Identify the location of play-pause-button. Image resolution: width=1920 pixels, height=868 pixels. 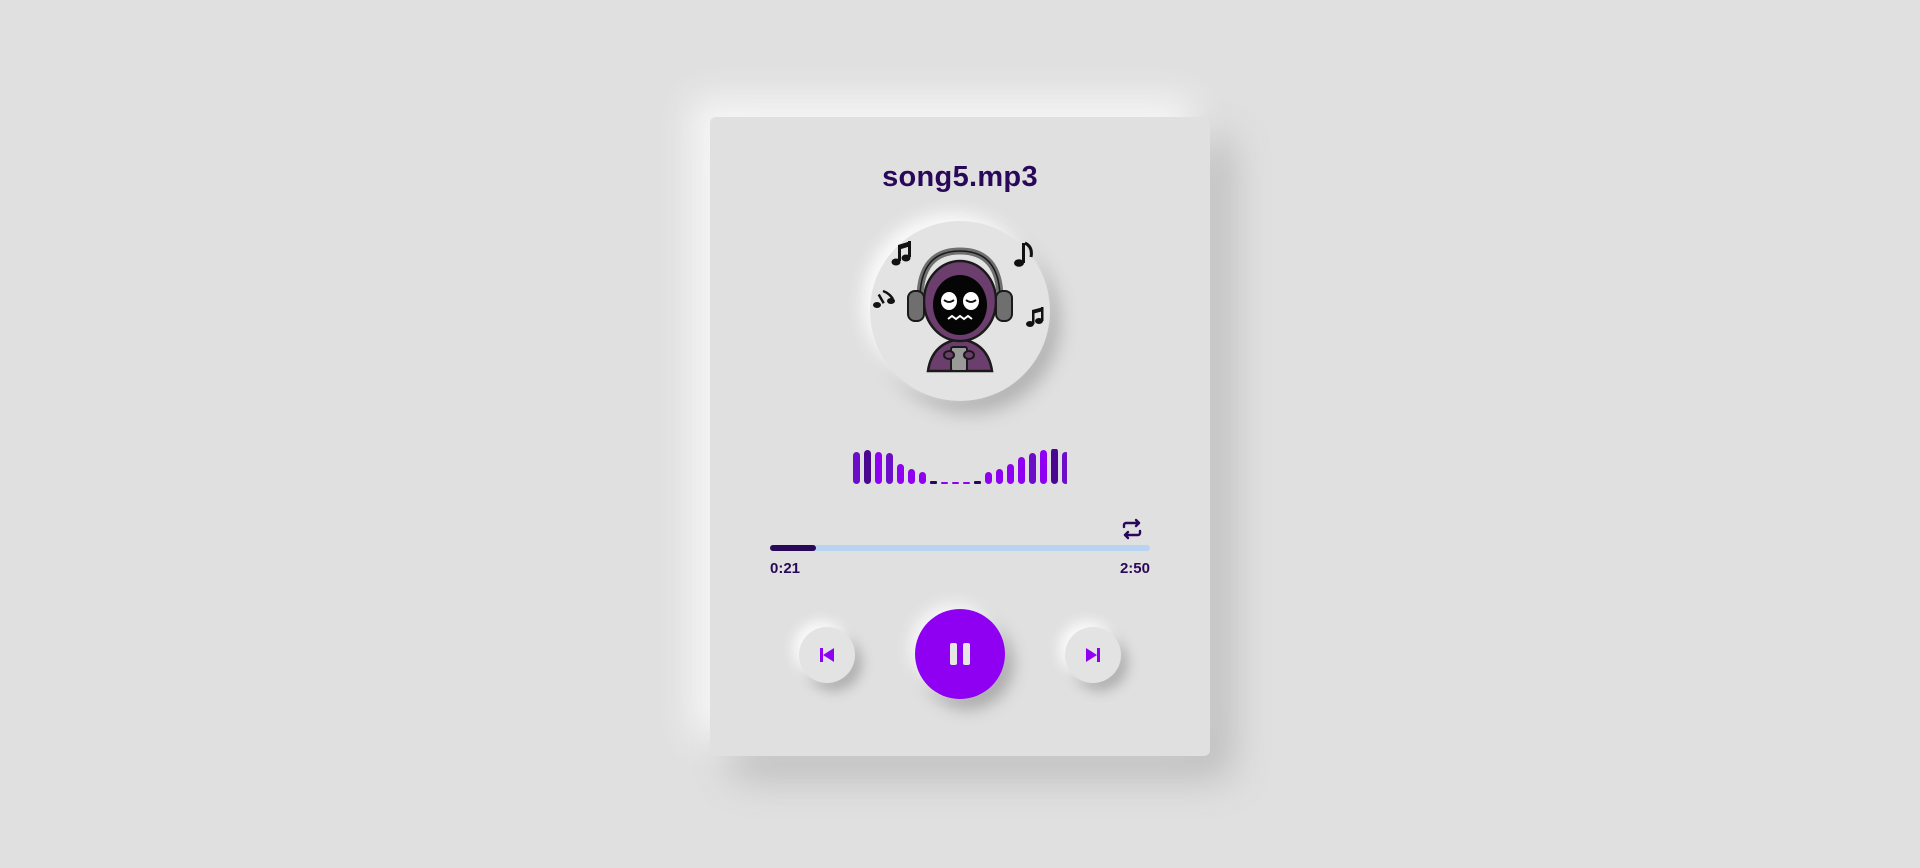
(960, 654).